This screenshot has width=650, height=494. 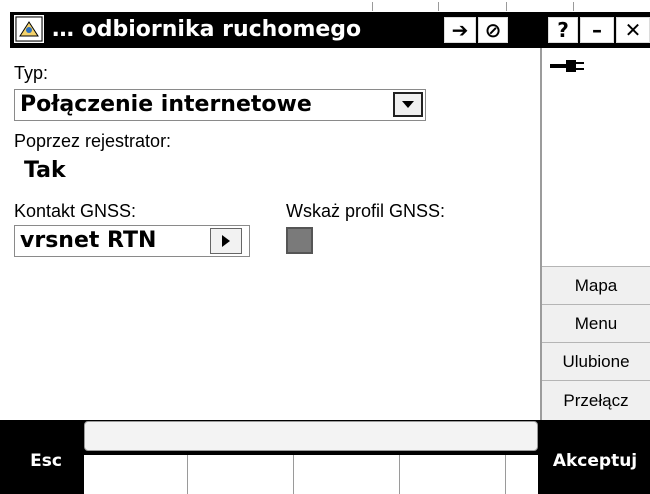 What do you see at coordinates (595, 461) in the screenshot?
I see `accept-button: Akceptuj` at bounding box center [595, 461].